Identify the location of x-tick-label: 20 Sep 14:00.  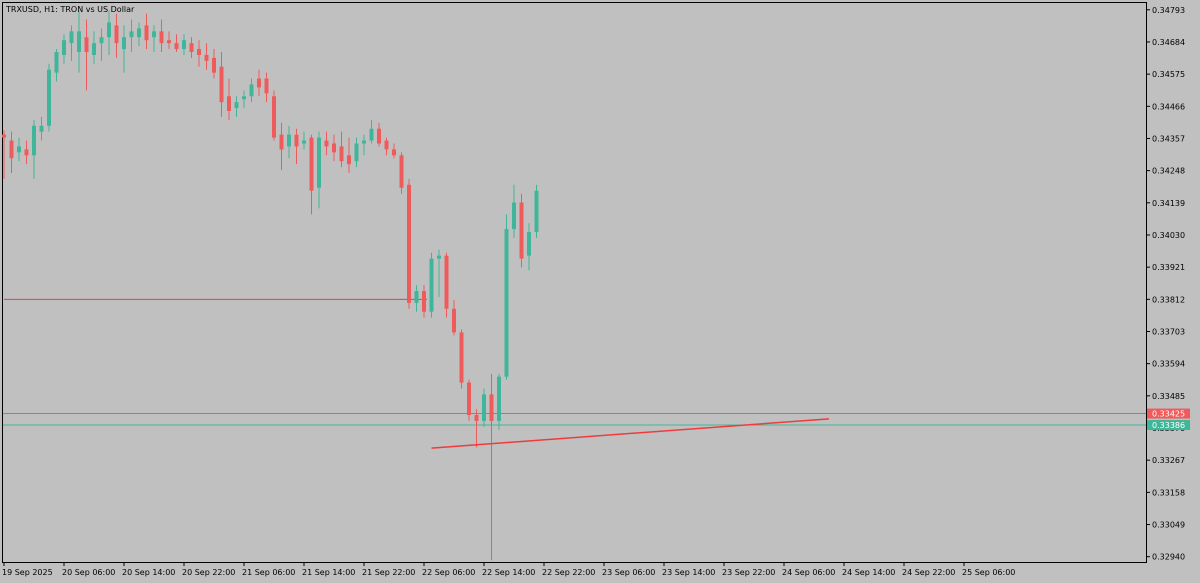
(148, 572).